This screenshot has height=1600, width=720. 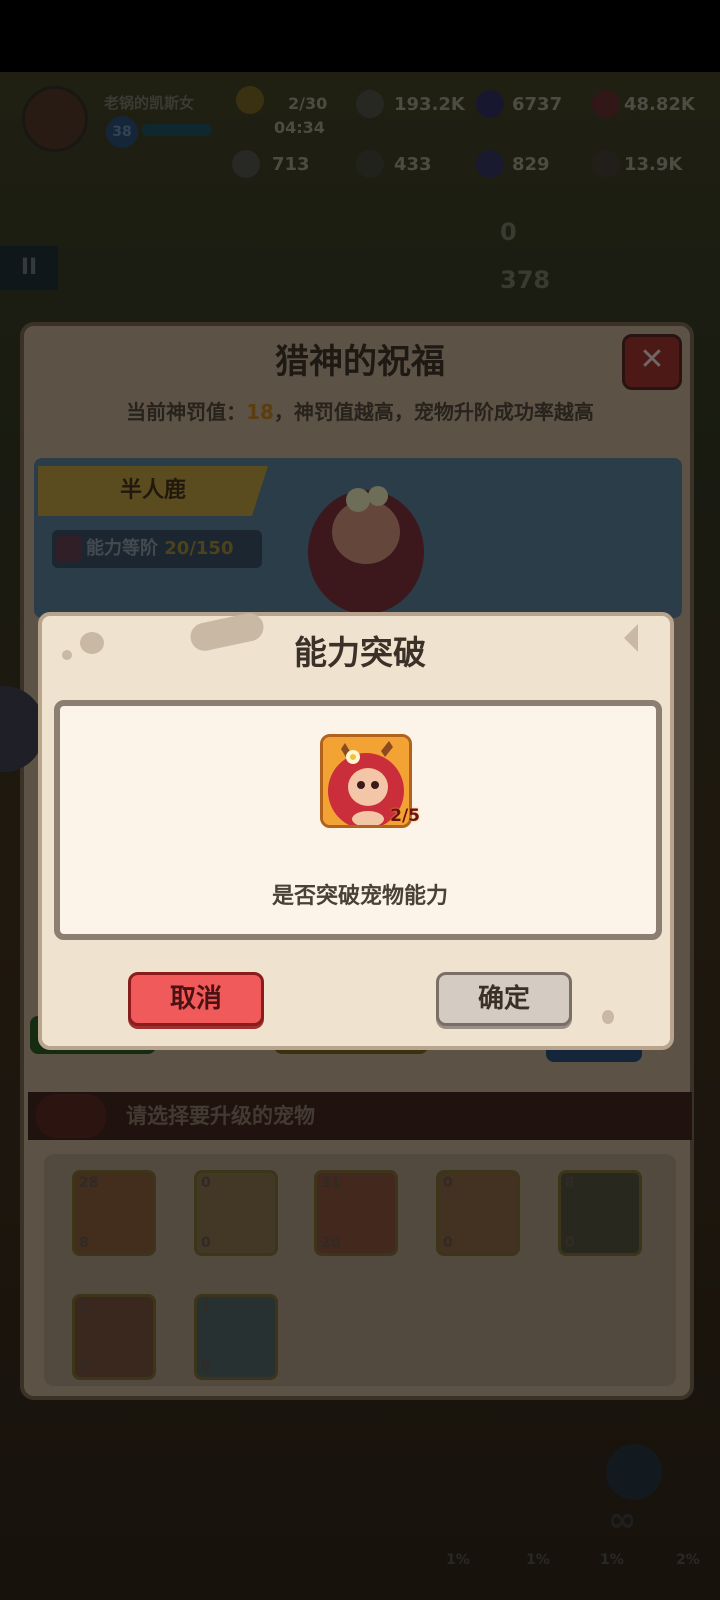 What do you see at coordinates (608, 1017) in the screenshot?
I see `decor-dot` at bounding box center [608, 1017].